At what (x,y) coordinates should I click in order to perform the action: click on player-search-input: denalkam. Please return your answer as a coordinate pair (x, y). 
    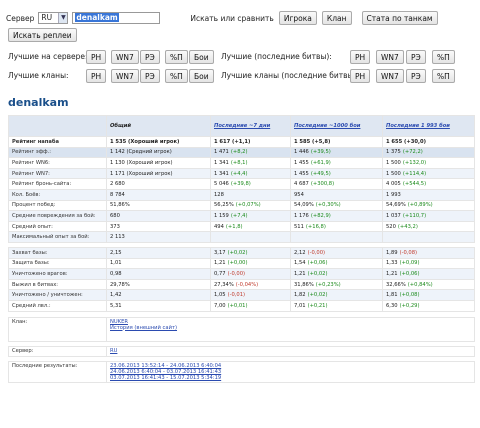
    Looking at the image, I should click on (116, 18).